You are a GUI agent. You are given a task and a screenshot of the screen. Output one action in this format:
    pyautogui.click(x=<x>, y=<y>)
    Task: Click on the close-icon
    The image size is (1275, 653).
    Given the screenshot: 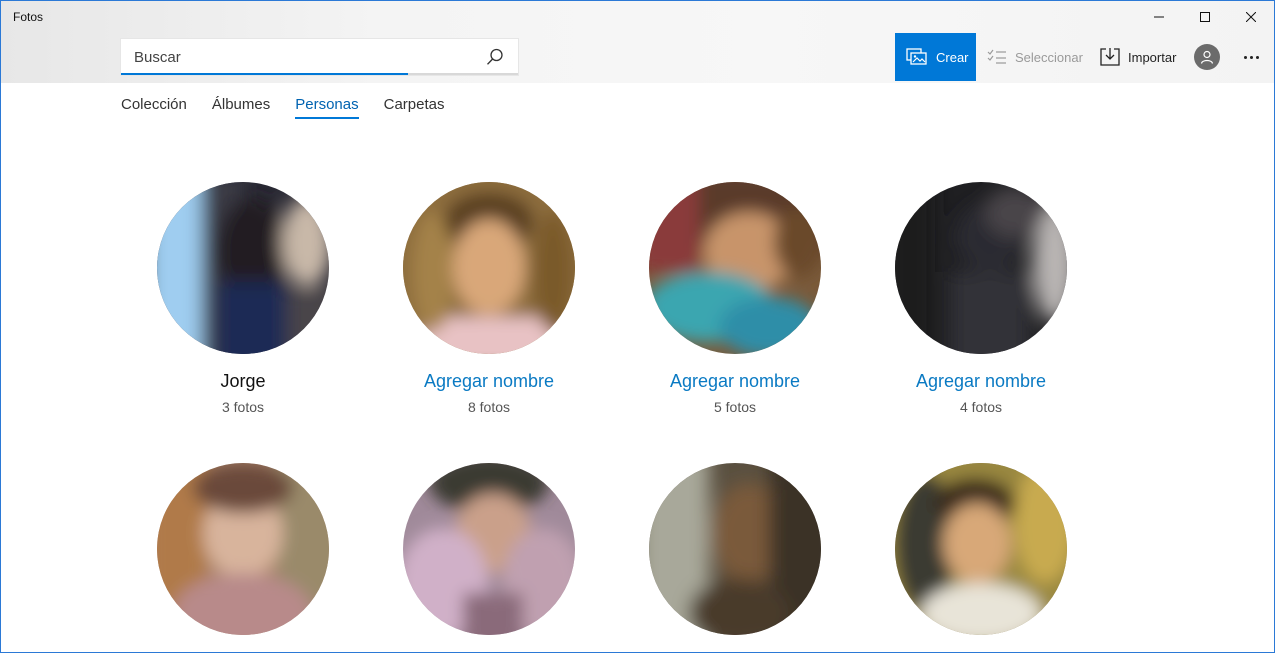 What is the action you would take?
    pyautogui.click(x=1251, y=17)
    